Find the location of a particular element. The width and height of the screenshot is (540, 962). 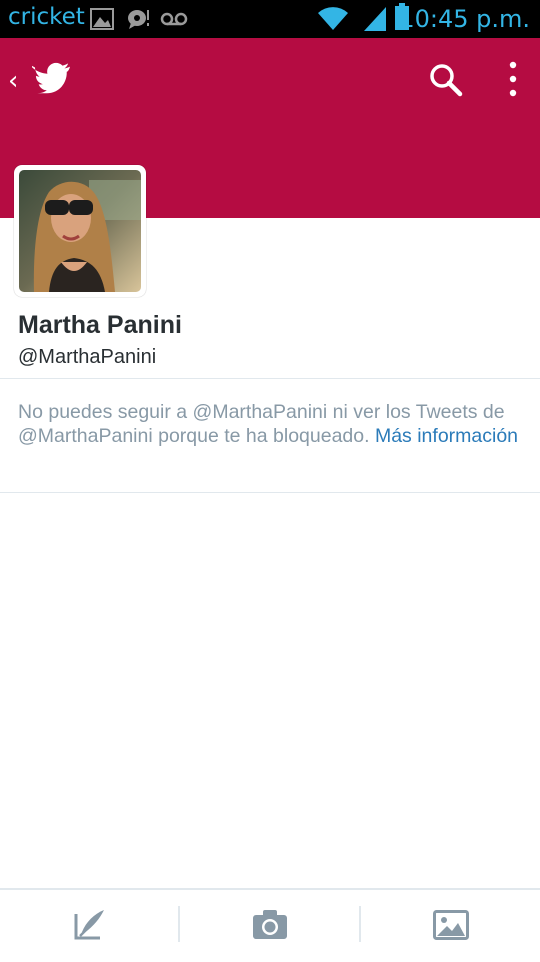

image-notification-icon is located at coordinates (102, 21).